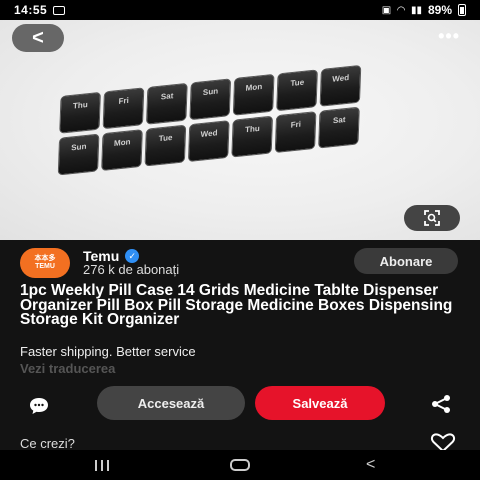 This screenshot has width=480, height=480. Describe the element at coordinates (131, 269) in the screenshot. I see `subscriber-count: 276 k de abonați` at that location.